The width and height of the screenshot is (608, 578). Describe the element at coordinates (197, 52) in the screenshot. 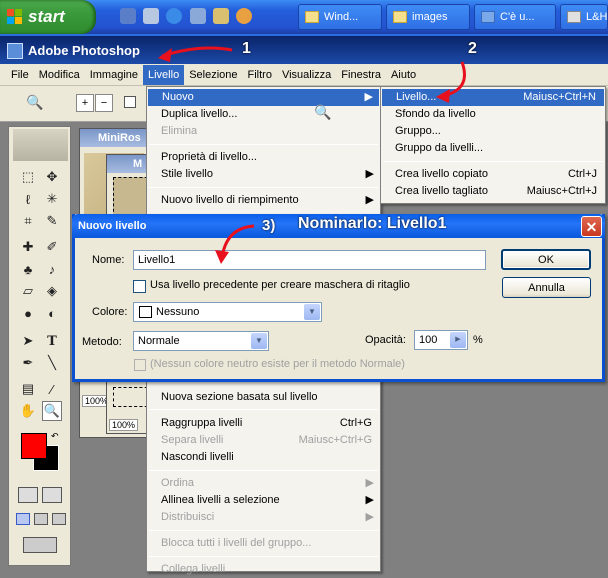

I see `step1-arrow` at that location.